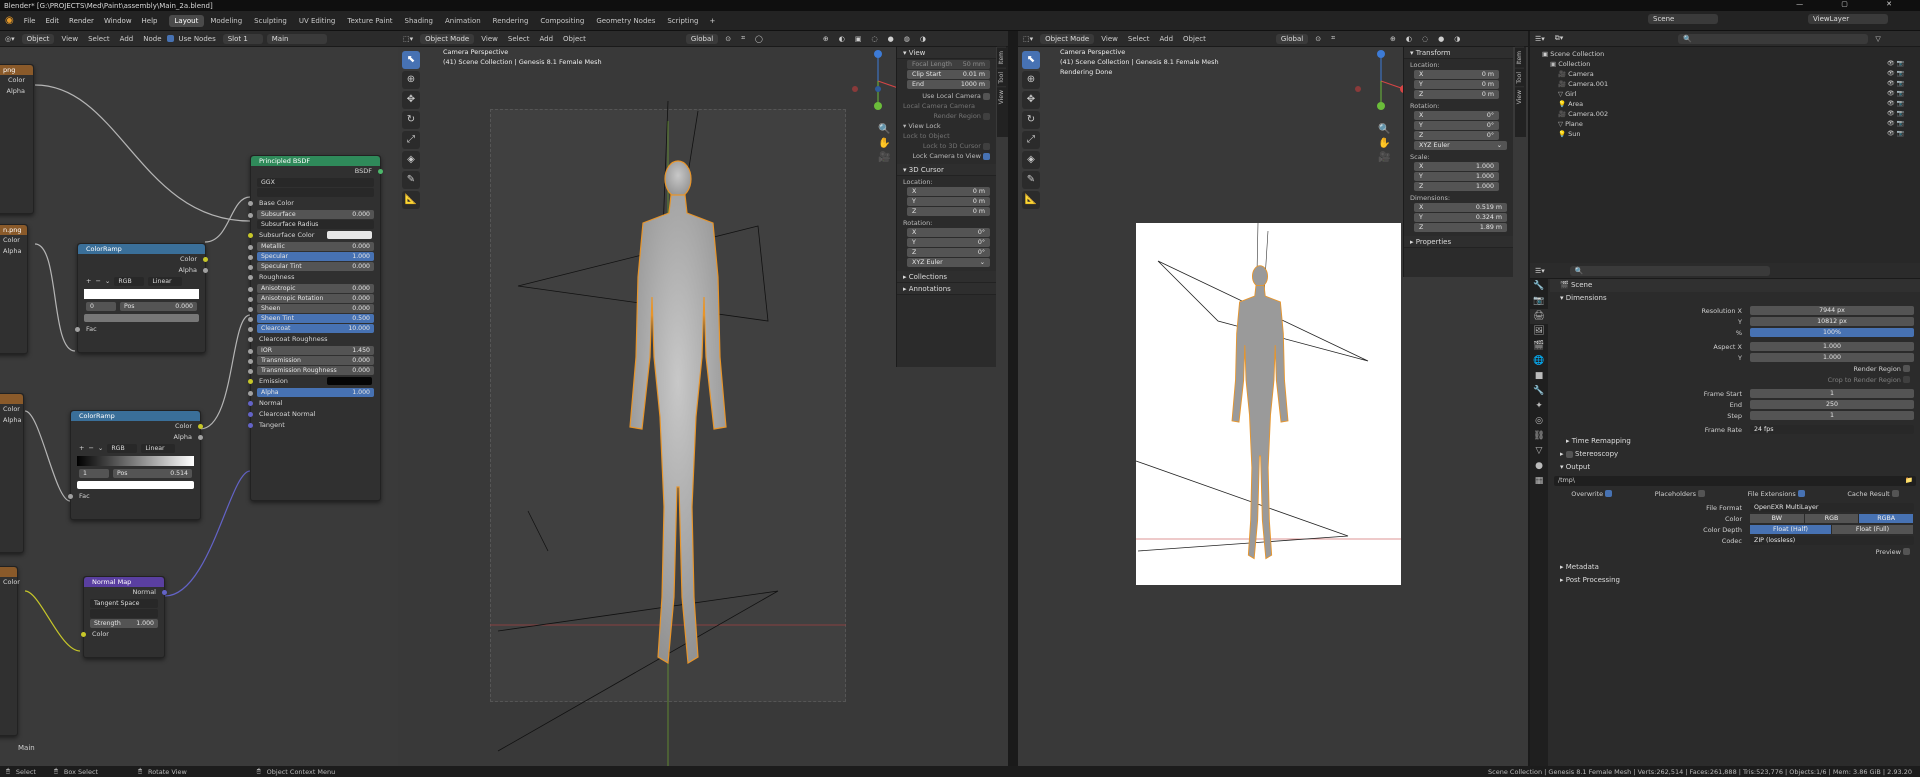  Describe the element at coordinates (1832, 429) in the screenshot. I see `frame-rate-select: 24 fps` at that location.